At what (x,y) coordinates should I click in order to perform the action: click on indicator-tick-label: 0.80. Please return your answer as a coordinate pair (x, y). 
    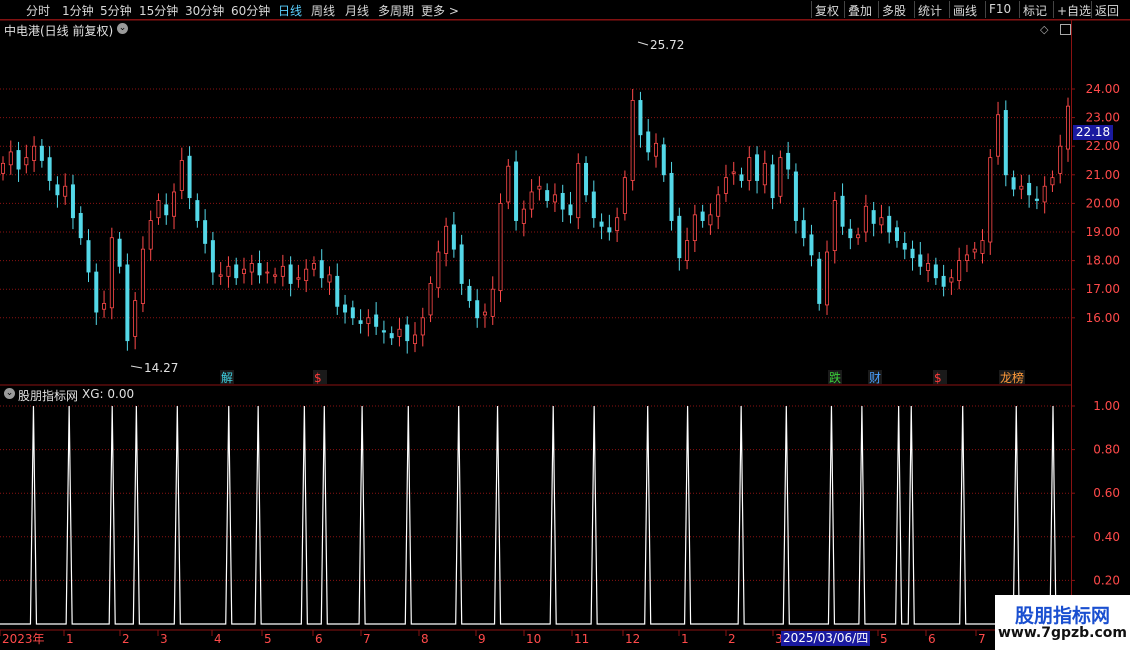
    Looking at the image, I should click on (1106, 450).